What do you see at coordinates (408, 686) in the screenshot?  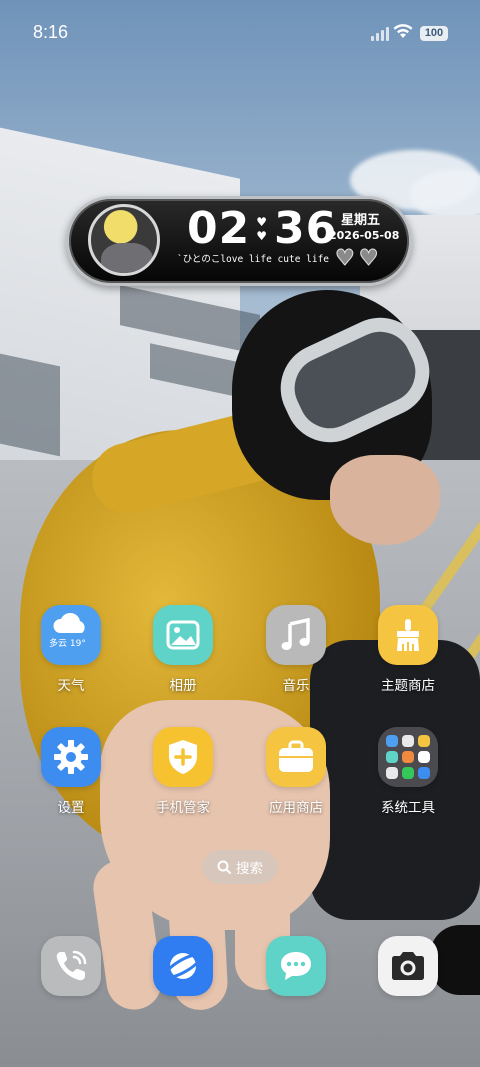 I see `app-label: 主题商店` at bounding box center [408, 686].